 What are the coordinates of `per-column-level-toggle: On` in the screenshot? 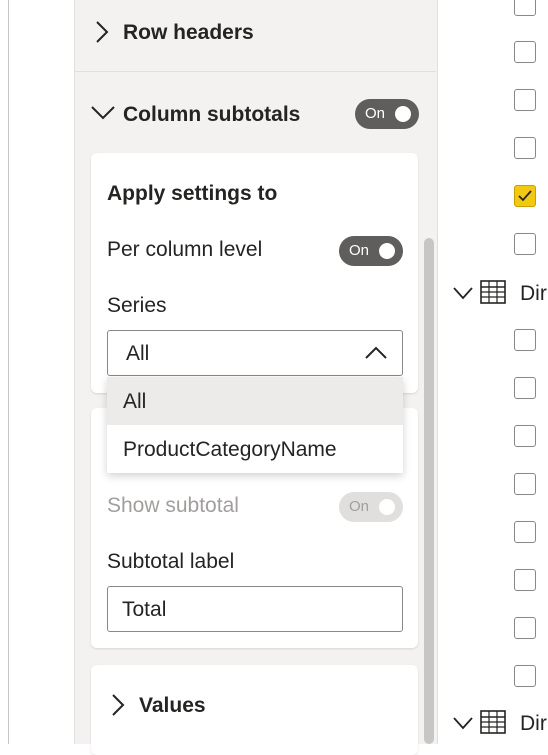 It's located at (371, 251).